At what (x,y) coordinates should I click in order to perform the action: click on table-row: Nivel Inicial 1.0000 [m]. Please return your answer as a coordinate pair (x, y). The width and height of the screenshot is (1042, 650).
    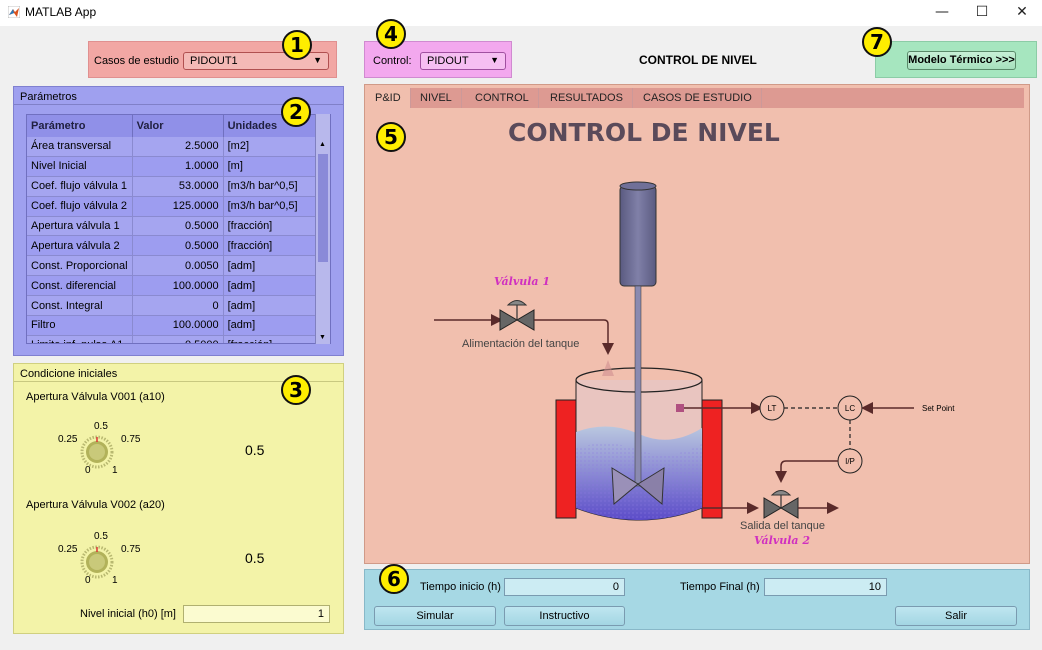
    Looking at the image, I should click on (178, 166).